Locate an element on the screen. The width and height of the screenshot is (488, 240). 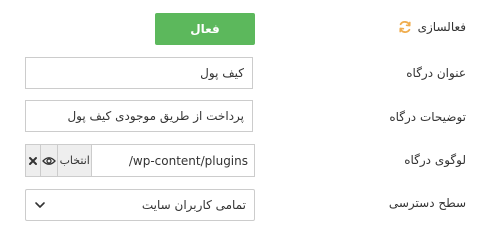
access-level-selected-value: تمامی کاربران سایت is located at coordinates (193, 205).